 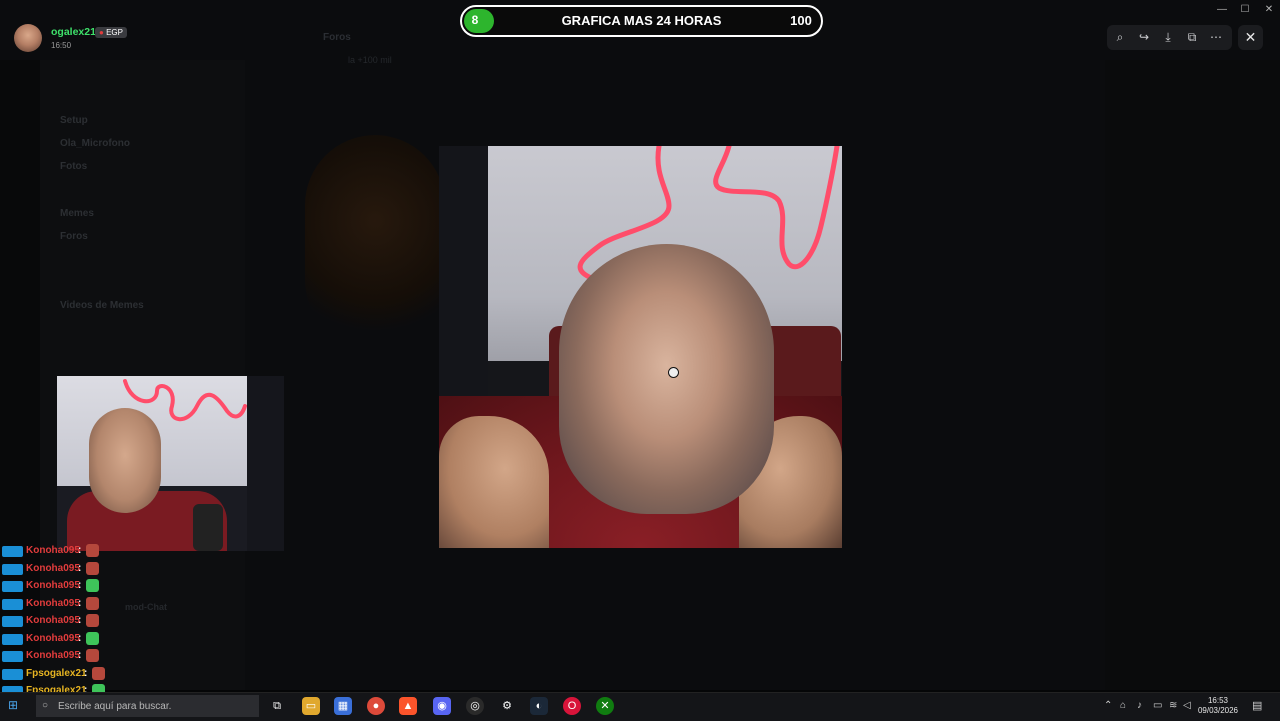 I want to click on search-icon: ○, so click(x=45, y=705).